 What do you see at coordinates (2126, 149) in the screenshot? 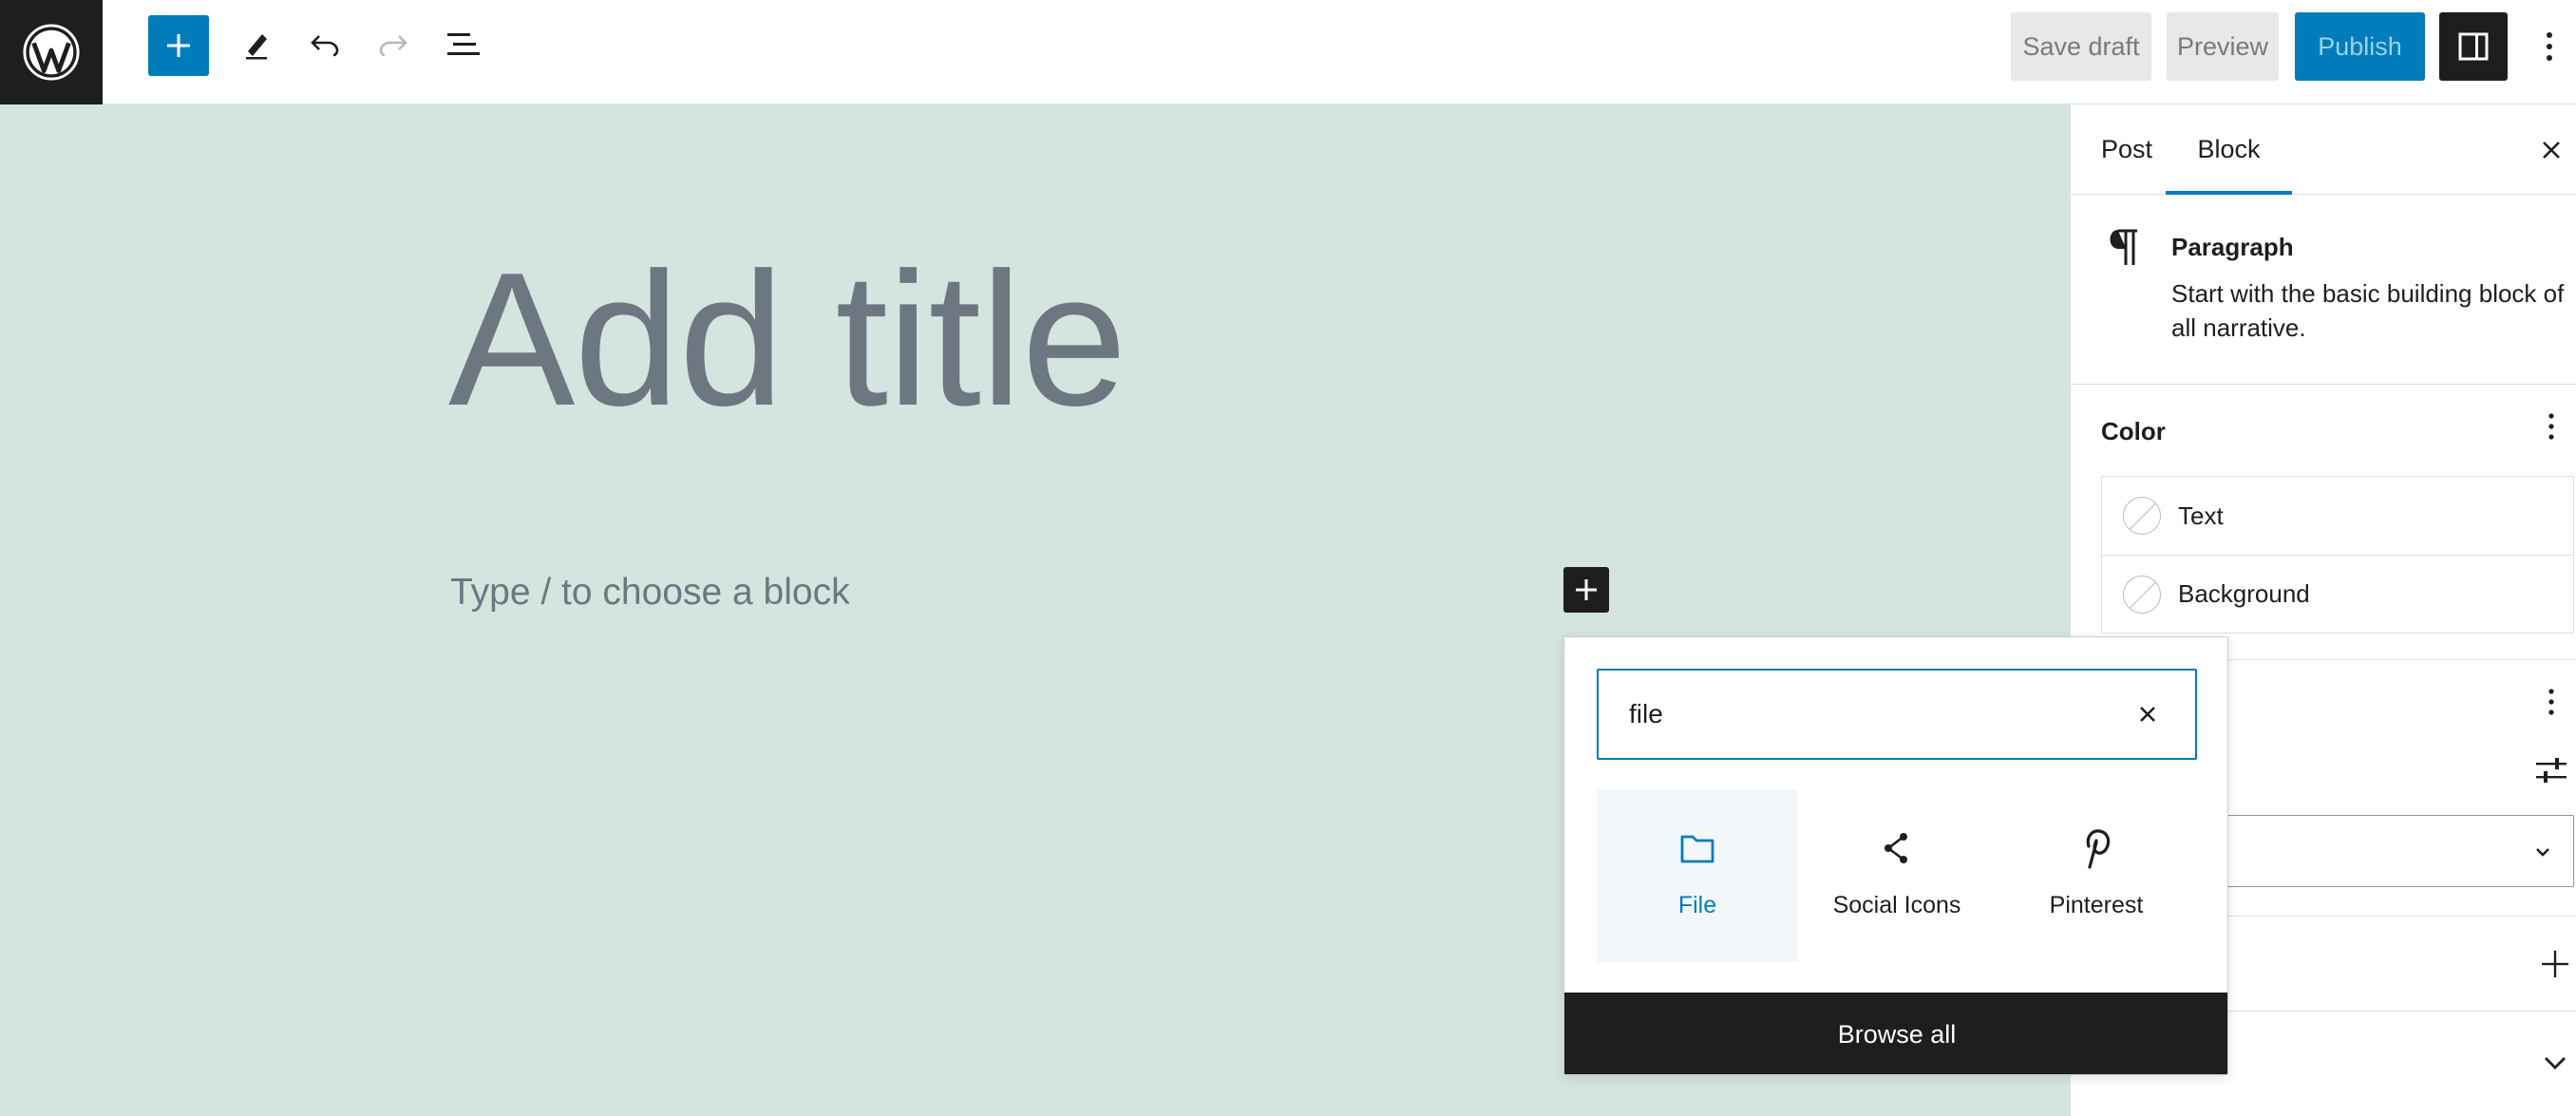
I see `tab-post: Post` at bounding box center [2126, 149].